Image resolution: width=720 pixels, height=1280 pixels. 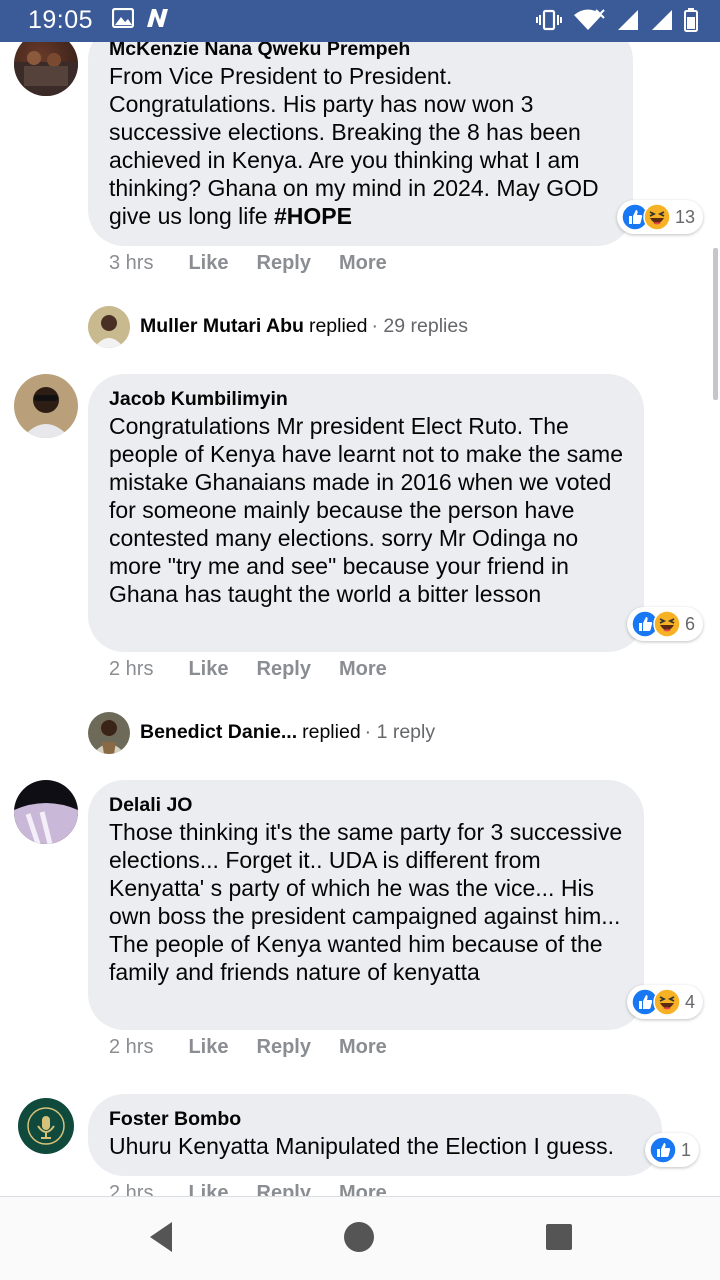 I want to click on n-app-icon, so click(x=157, y=18).